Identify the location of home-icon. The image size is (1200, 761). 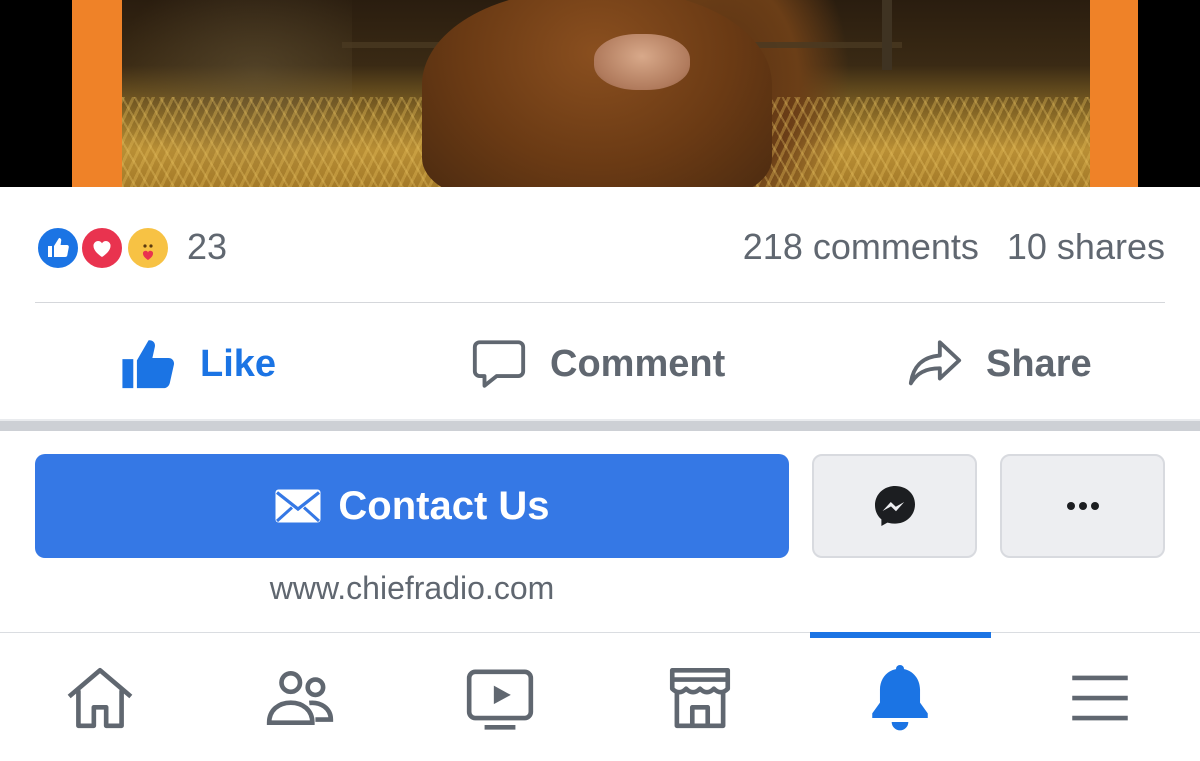
(100, 698).